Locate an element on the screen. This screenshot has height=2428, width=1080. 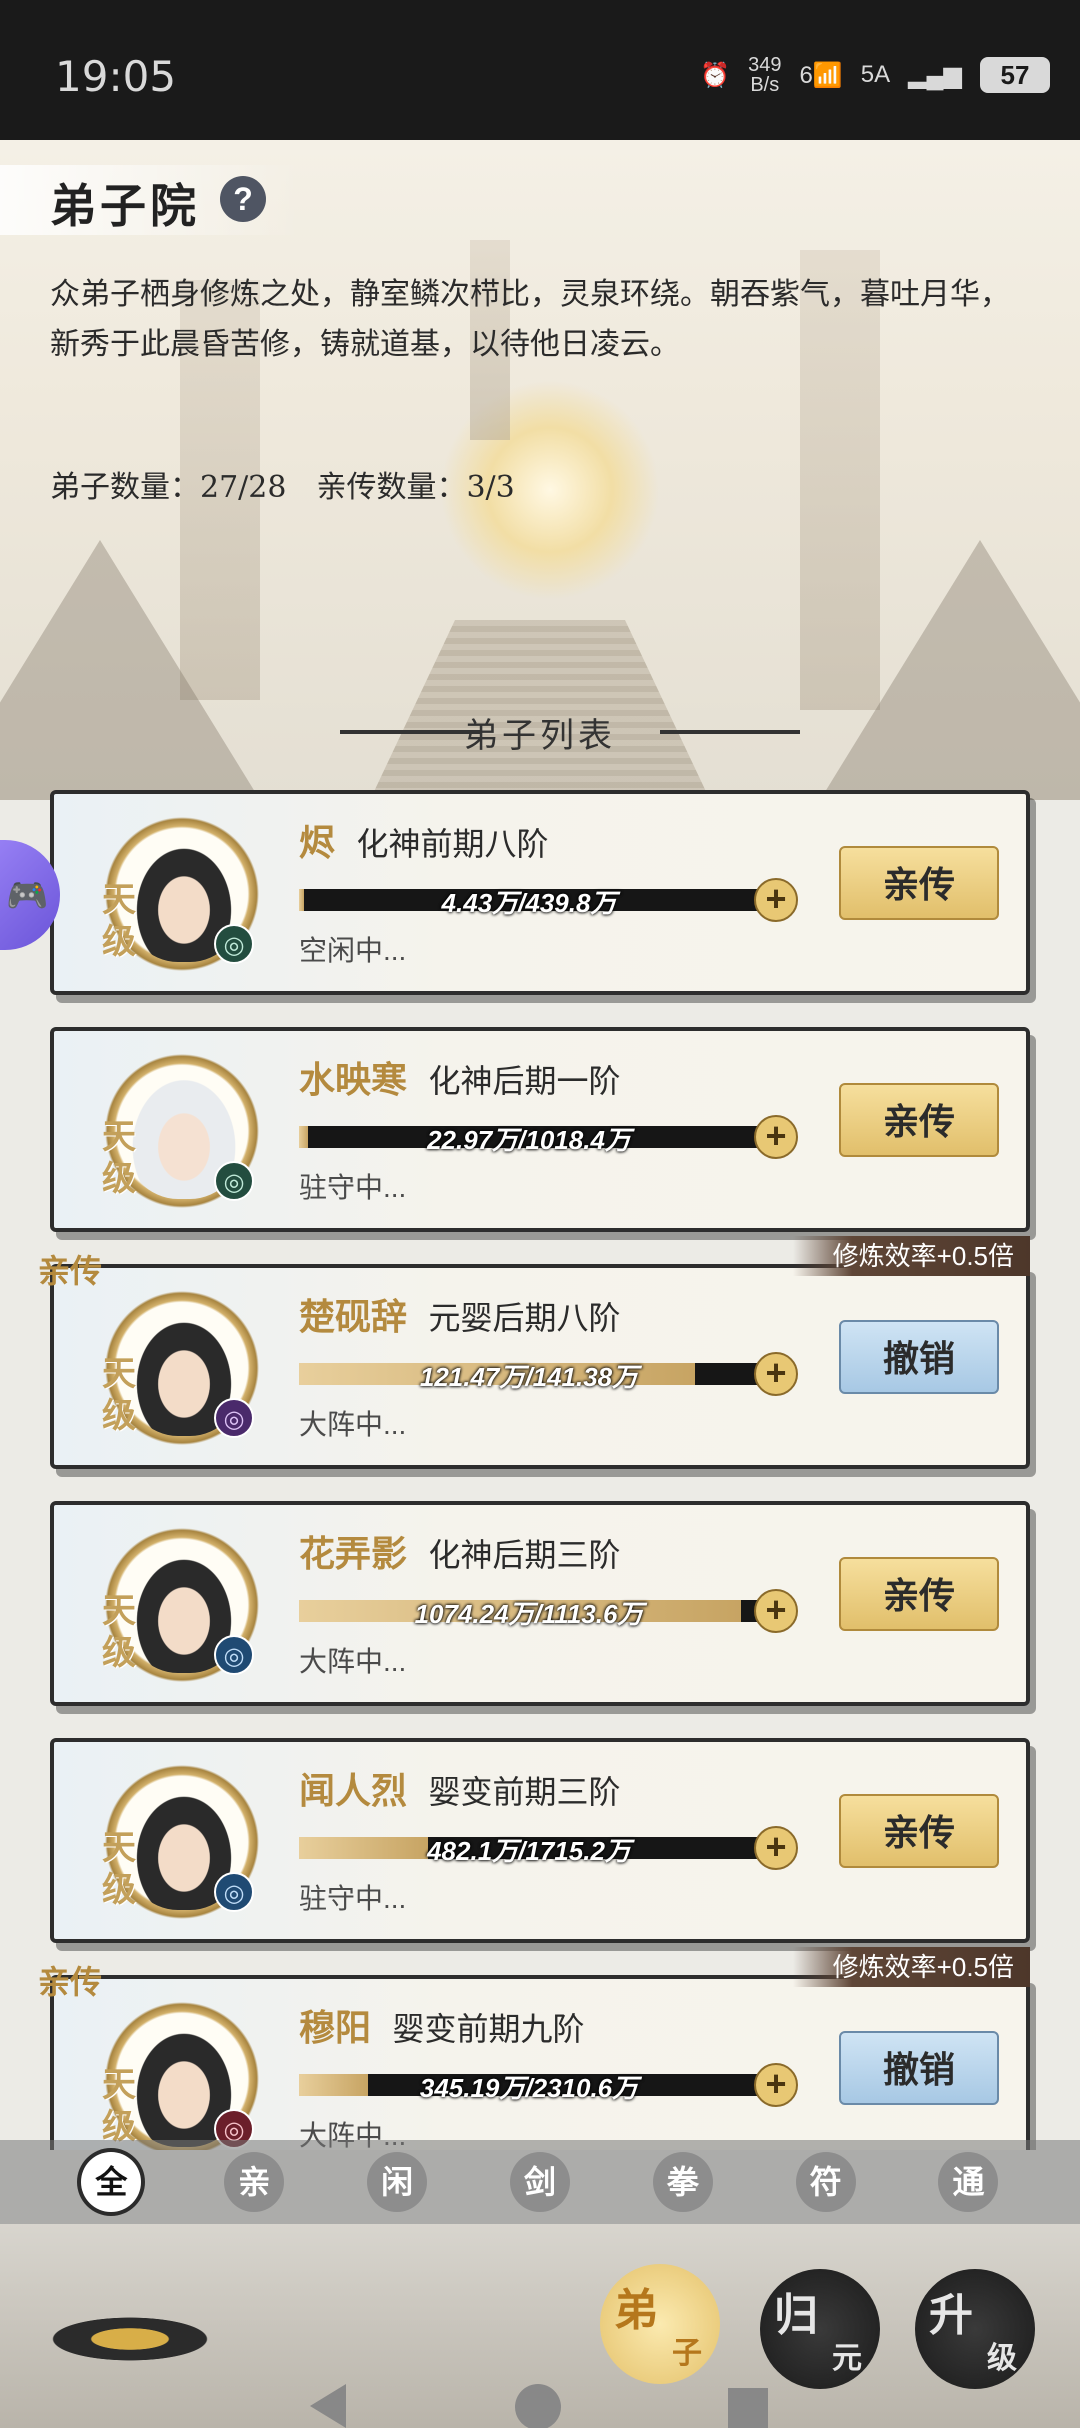
disciple-name: 水映寒 is located at coordinates (353, 1080).